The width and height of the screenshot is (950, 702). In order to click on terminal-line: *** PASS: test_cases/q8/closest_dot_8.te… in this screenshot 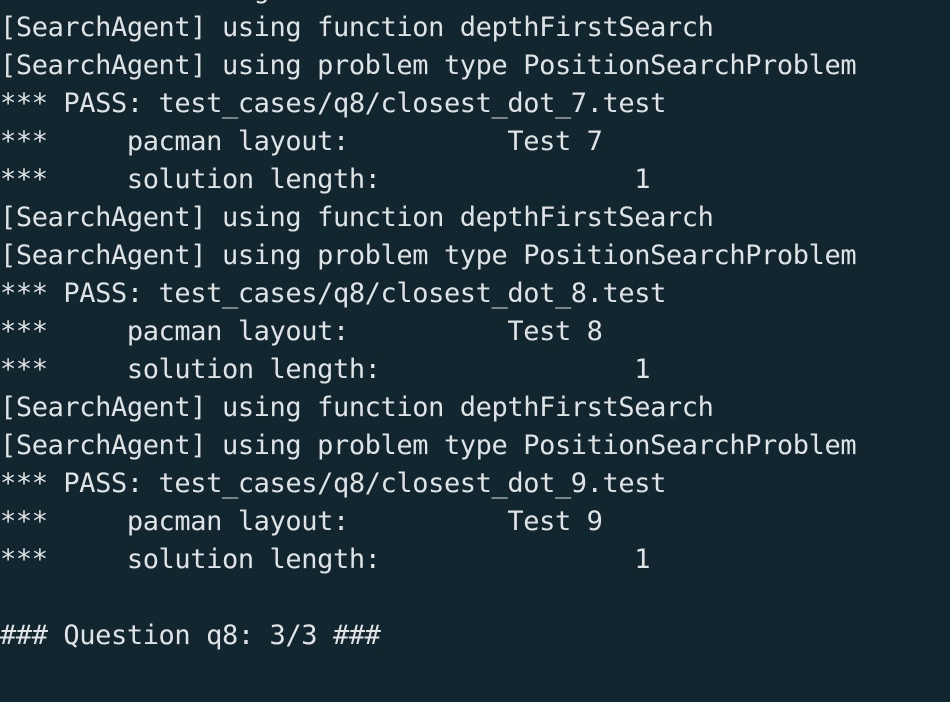, I will do `click(333, 293)`.